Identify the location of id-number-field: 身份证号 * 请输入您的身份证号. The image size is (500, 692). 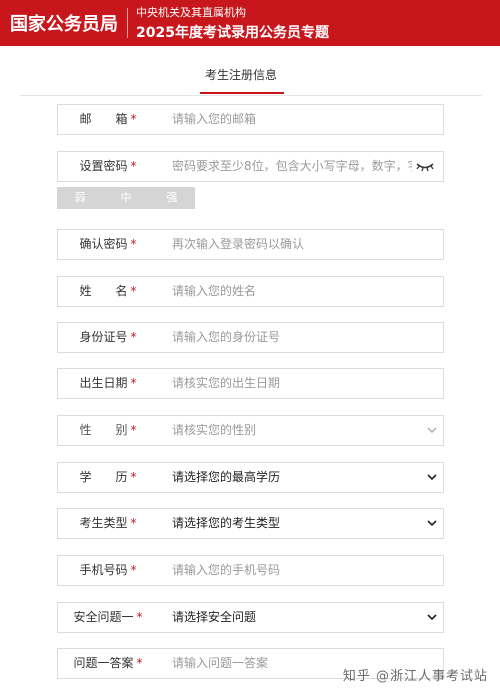
(250, 337).